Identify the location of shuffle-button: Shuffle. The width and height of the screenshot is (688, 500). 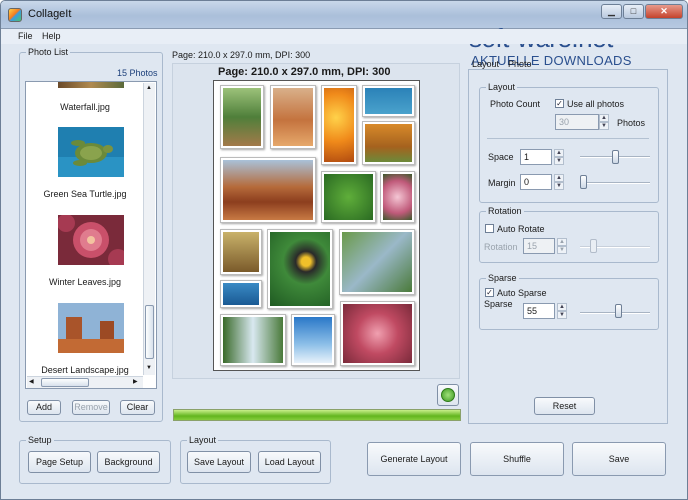
(517, 459).